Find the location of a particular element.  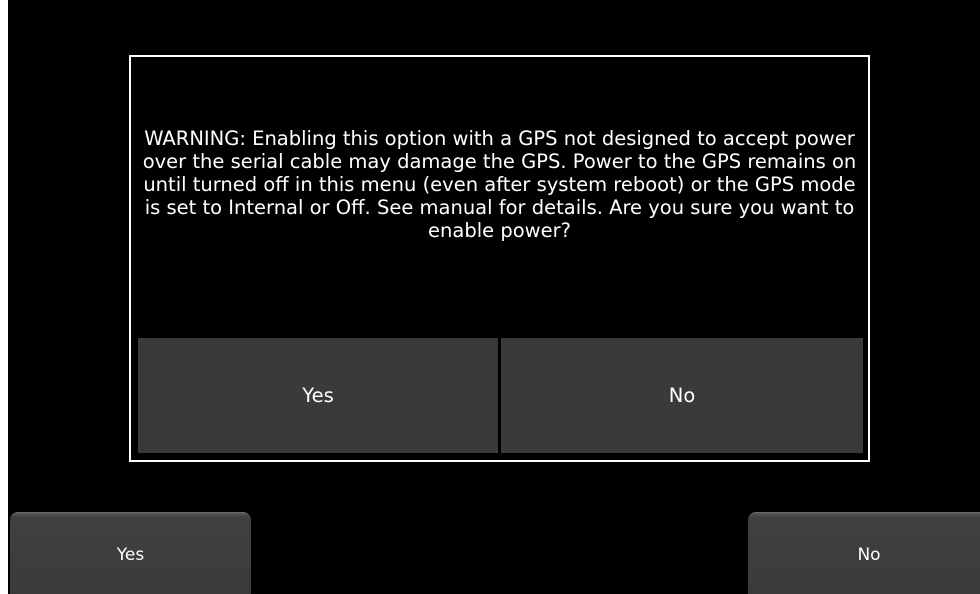

softkey-no-button: No is located at coordinates (864, 553).